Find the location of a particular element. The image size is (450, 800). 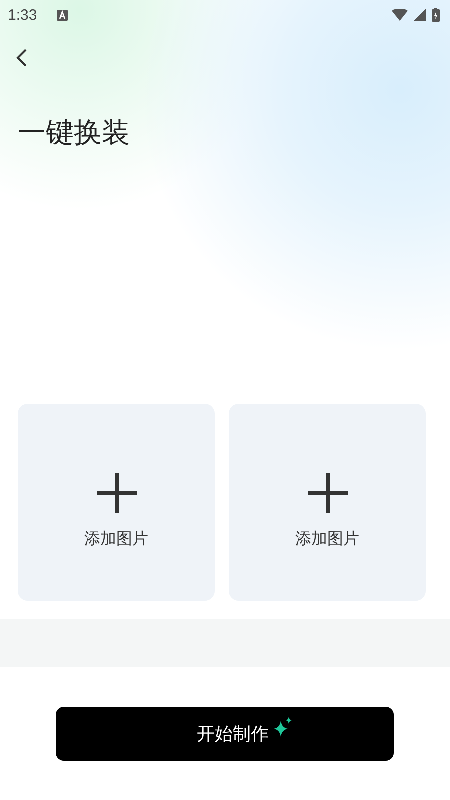

status-time: 1:33 is located at coordinates (23, 15).